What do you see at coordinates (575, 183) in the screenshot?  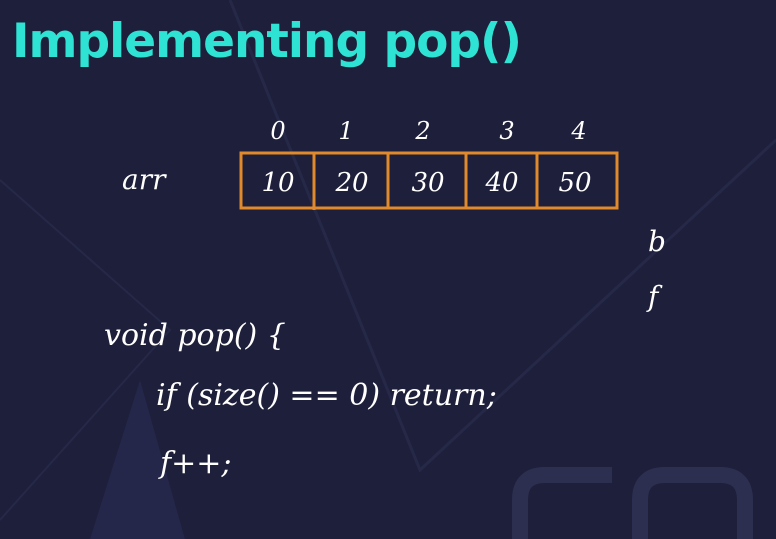 I see `array-cell-4: 50` at bounding box center [575, 183].